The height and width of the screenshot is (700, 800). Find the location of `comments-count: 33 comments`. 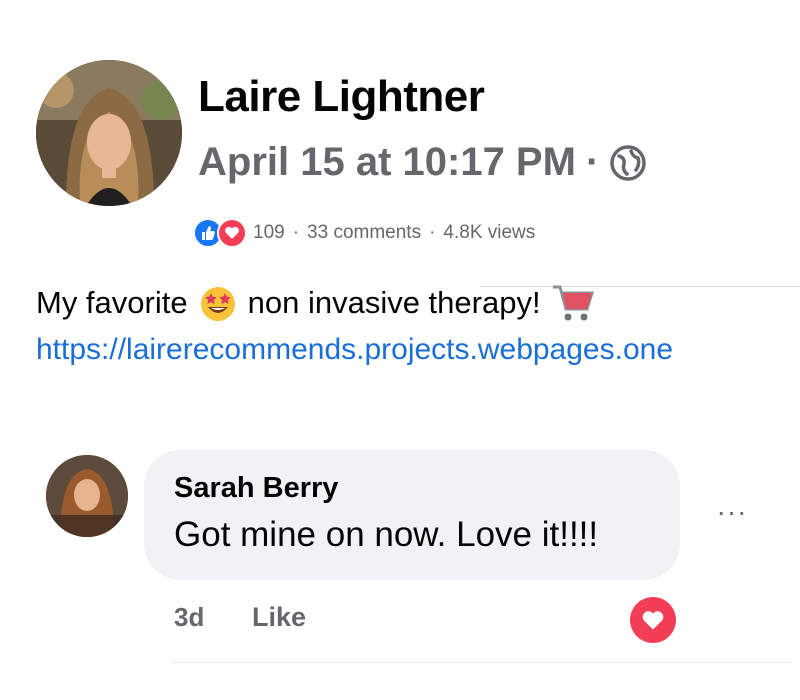

comments-count: 33 comments is located at coordinates (364, 233).